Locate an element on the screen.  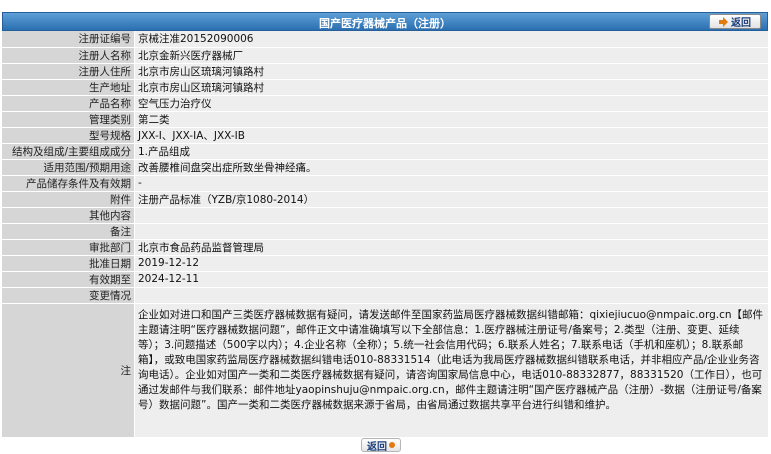
field-value: 北京市食品药品监督管理局 is located at coordinates (451, 247).